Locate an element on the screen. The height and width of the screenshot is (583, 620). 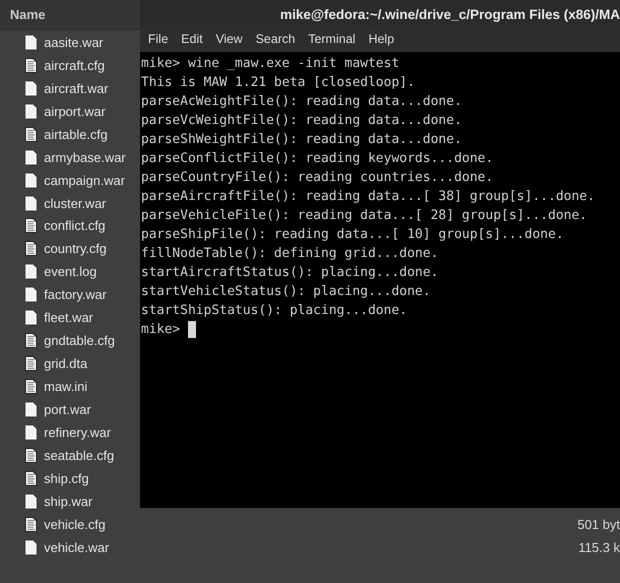
file-name: seatable.cfg is located at coordinates (79, 455).